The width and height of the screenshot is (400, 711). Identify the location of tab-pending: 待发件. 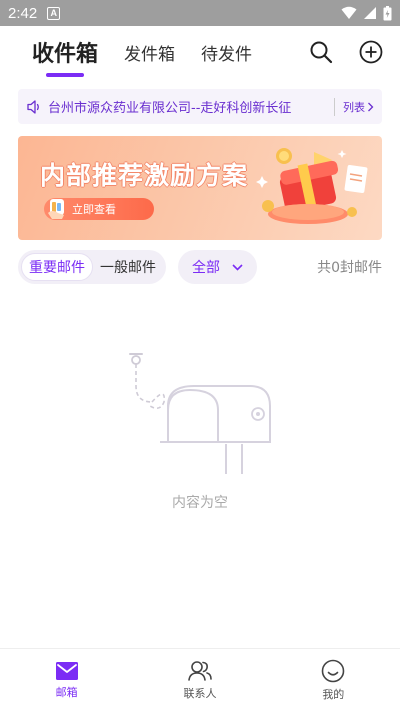
(226, 52).